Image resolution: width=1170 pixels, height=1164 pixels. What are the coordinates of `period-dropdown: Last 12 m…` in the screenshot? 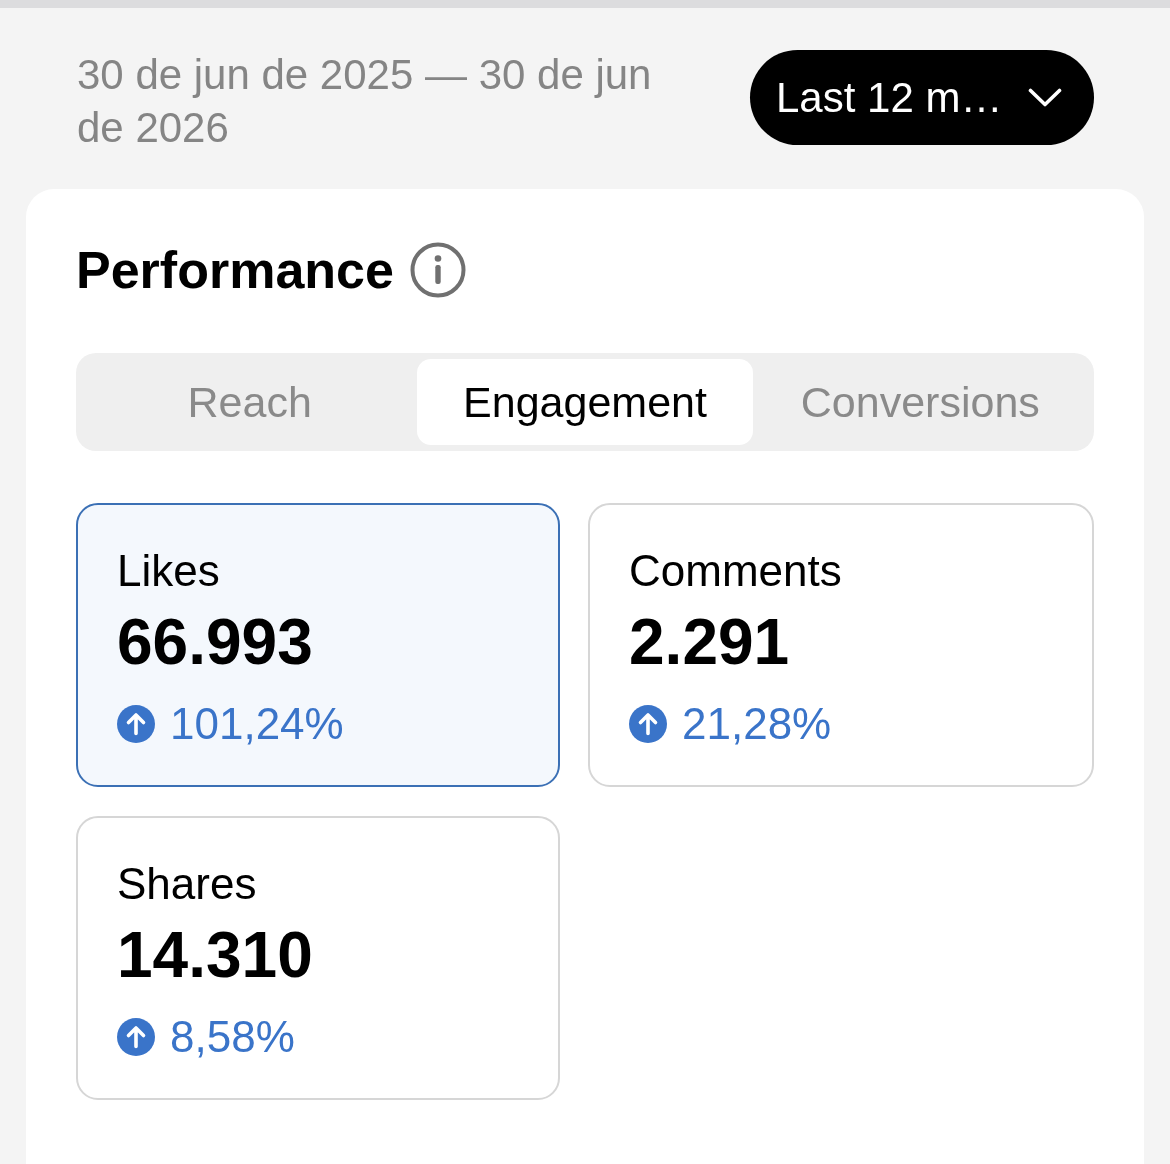 It's located at (922, 97).